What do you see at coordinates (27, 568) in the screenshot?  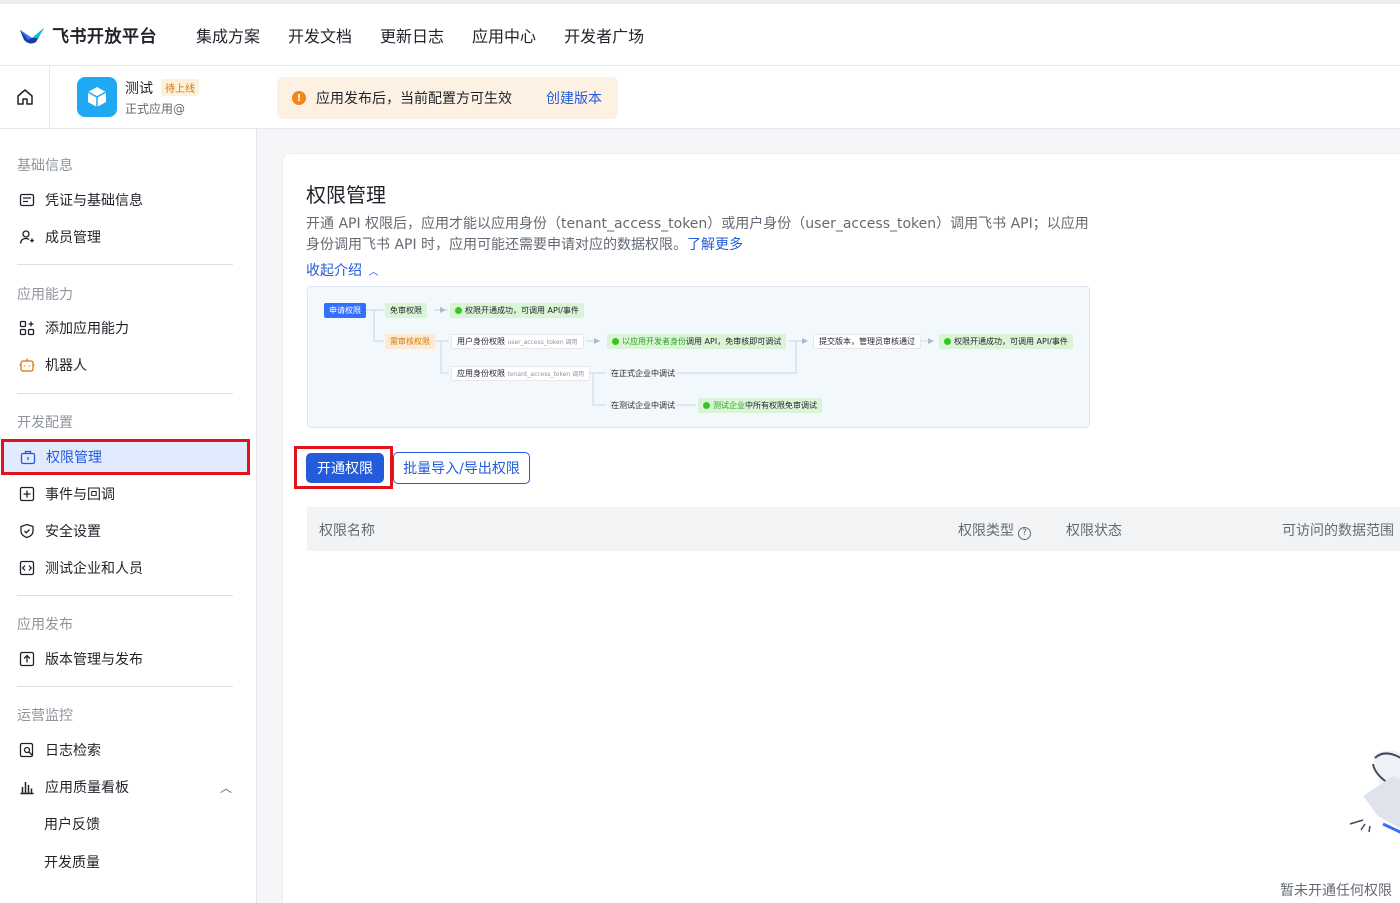 I see `code-icon` at bounding box center [27, 568].